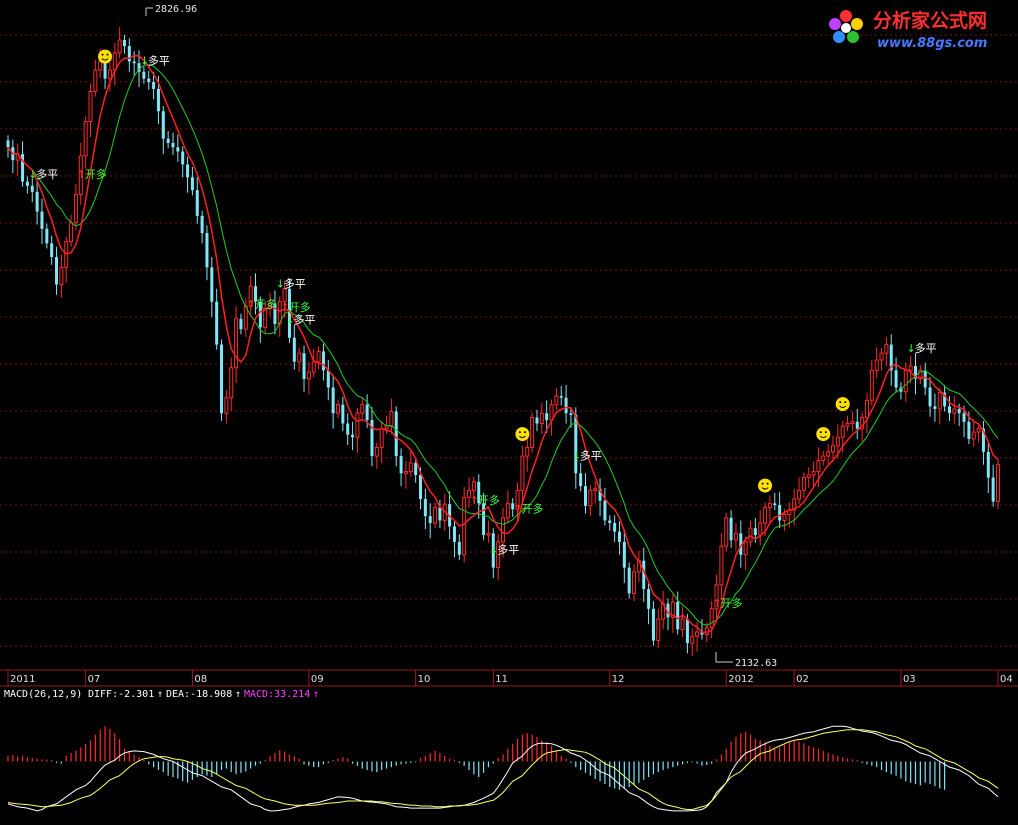 The image size is (1018, 825). Describe the element at coordinates (501, 679) in the screenshot. I see `x-tick-label: 11` at that location.